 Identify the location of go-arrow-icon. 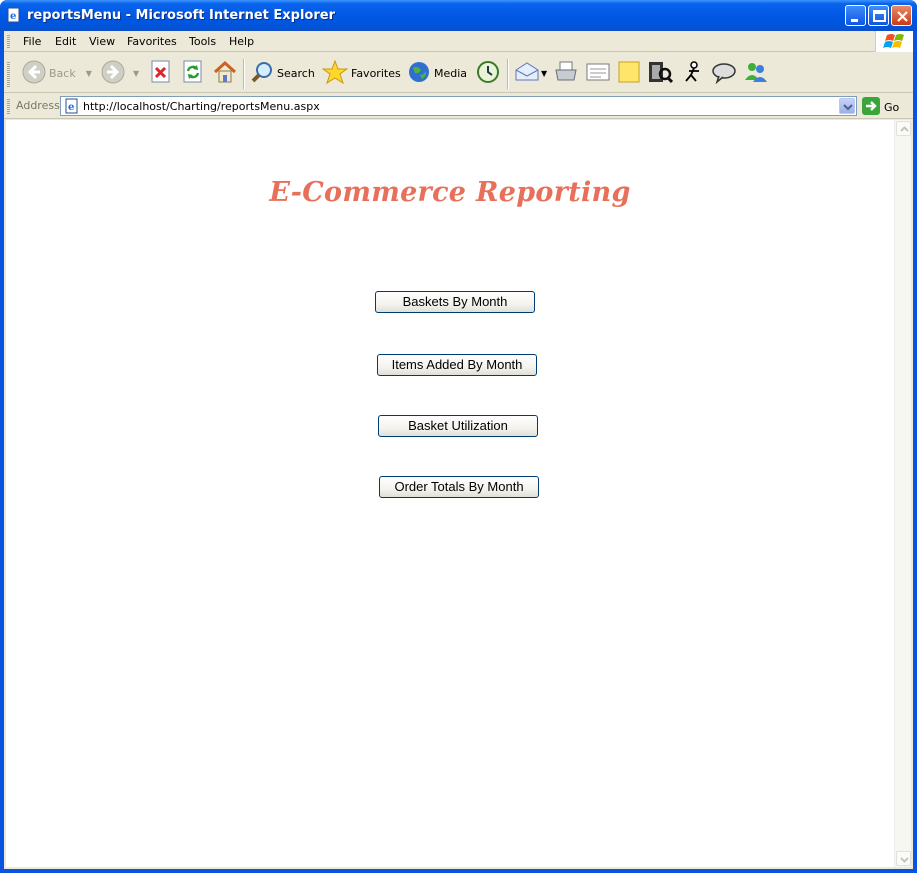
(871, 107).